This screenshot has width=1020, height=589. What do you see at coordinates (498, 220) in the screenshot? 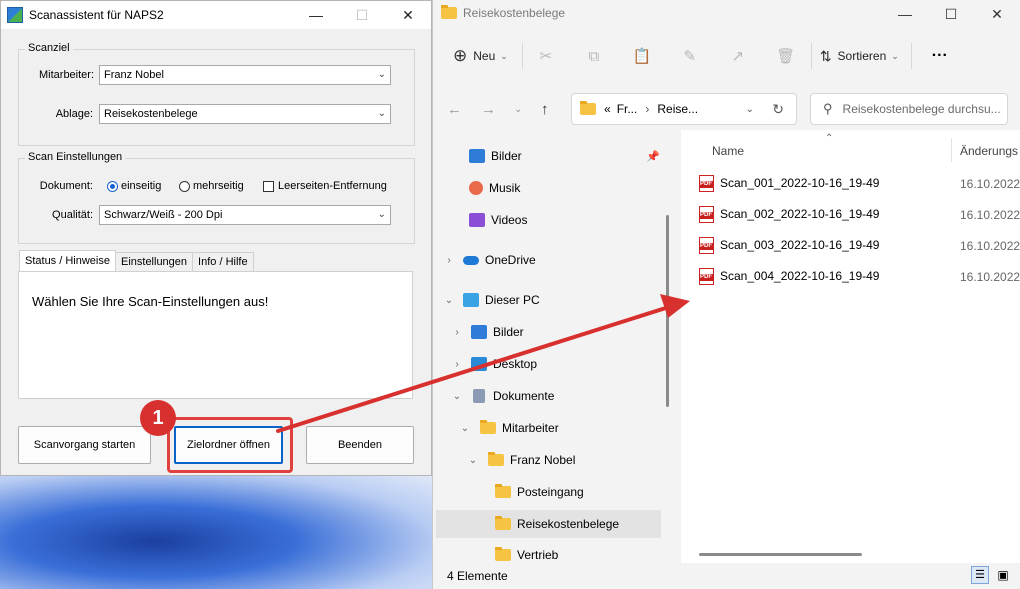
I see `nav-item-videos: Videos` at bounding box center [498, 220].